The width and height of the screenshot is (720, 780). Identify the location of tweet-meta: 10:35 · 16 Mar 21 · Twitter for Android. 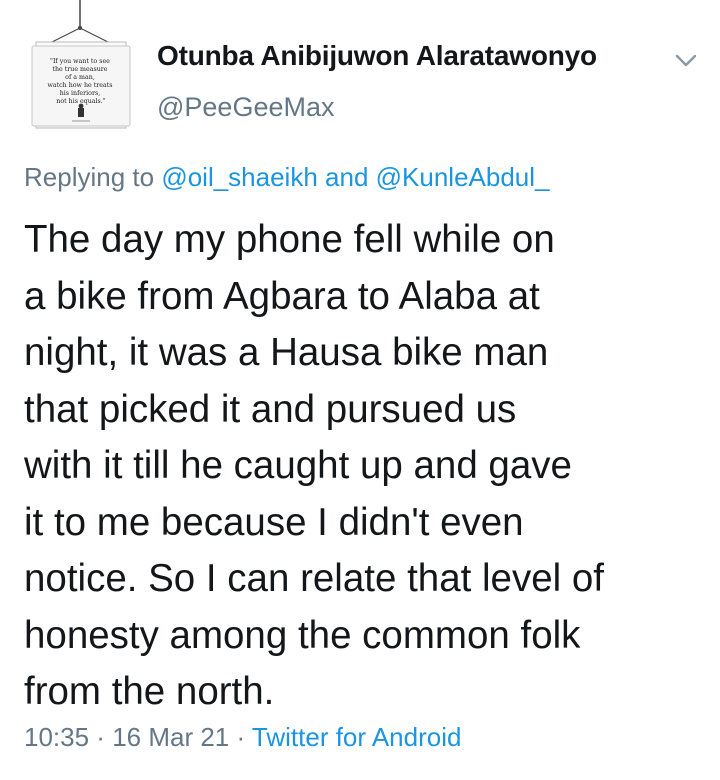
(242, 737).